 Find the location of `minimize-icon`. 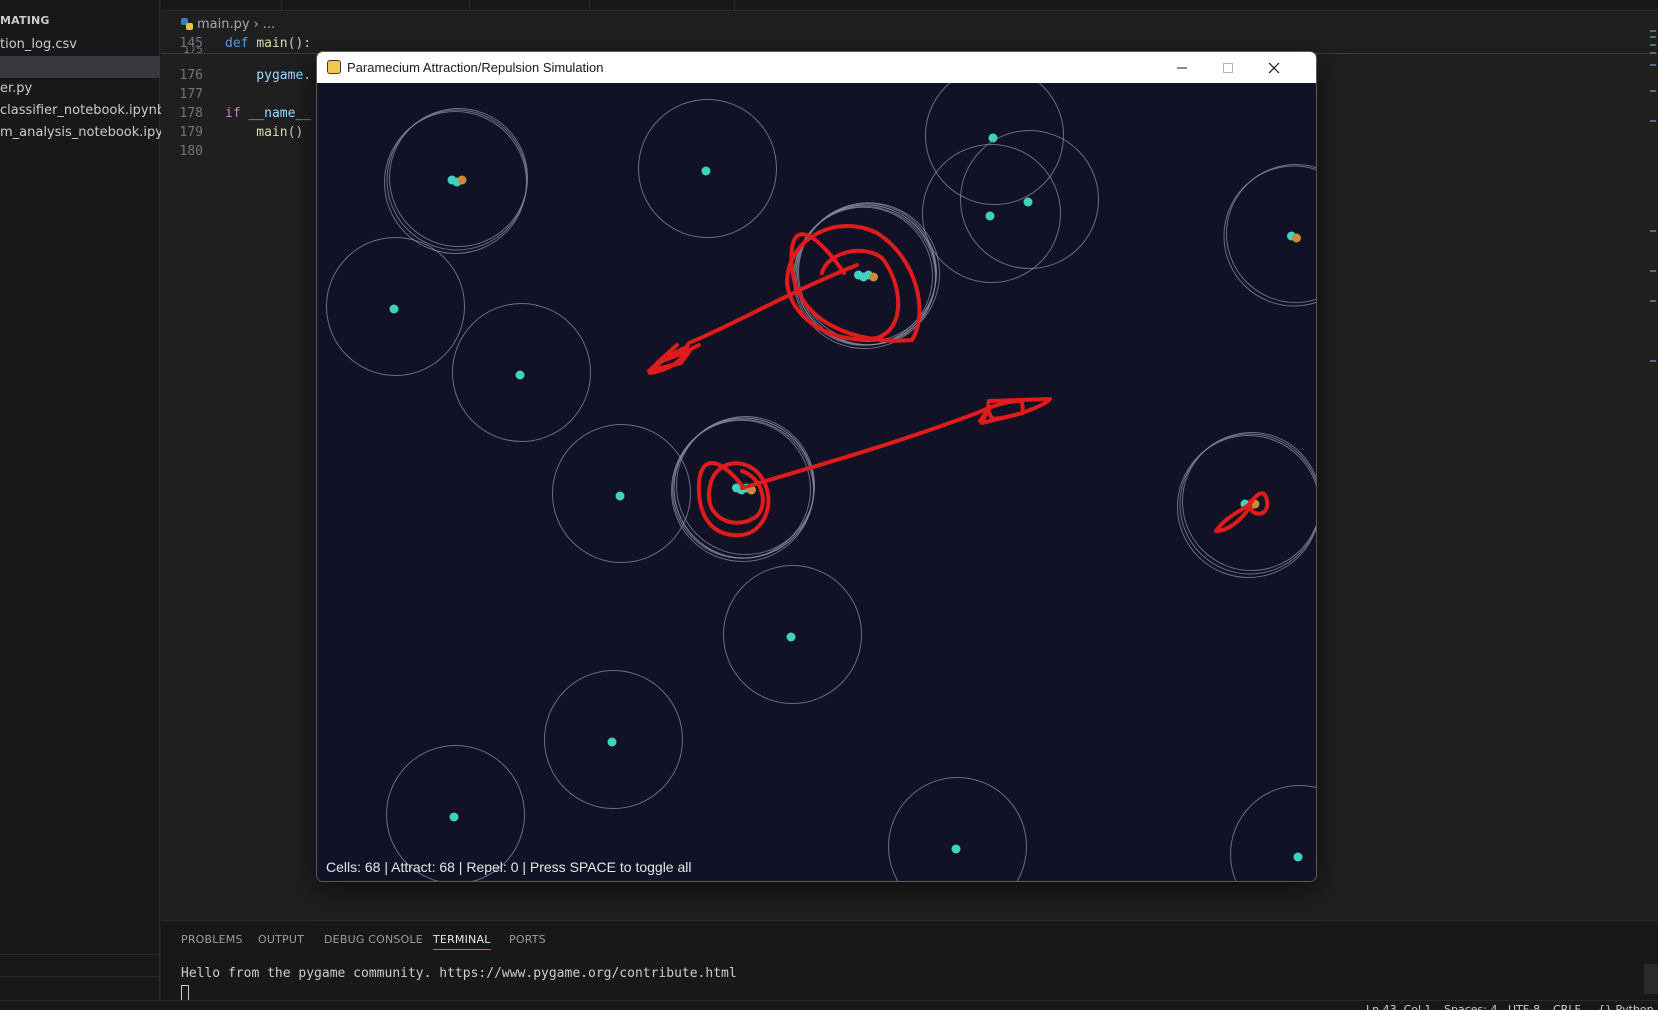

minimize-icon is located at coordinates (1182, 67).